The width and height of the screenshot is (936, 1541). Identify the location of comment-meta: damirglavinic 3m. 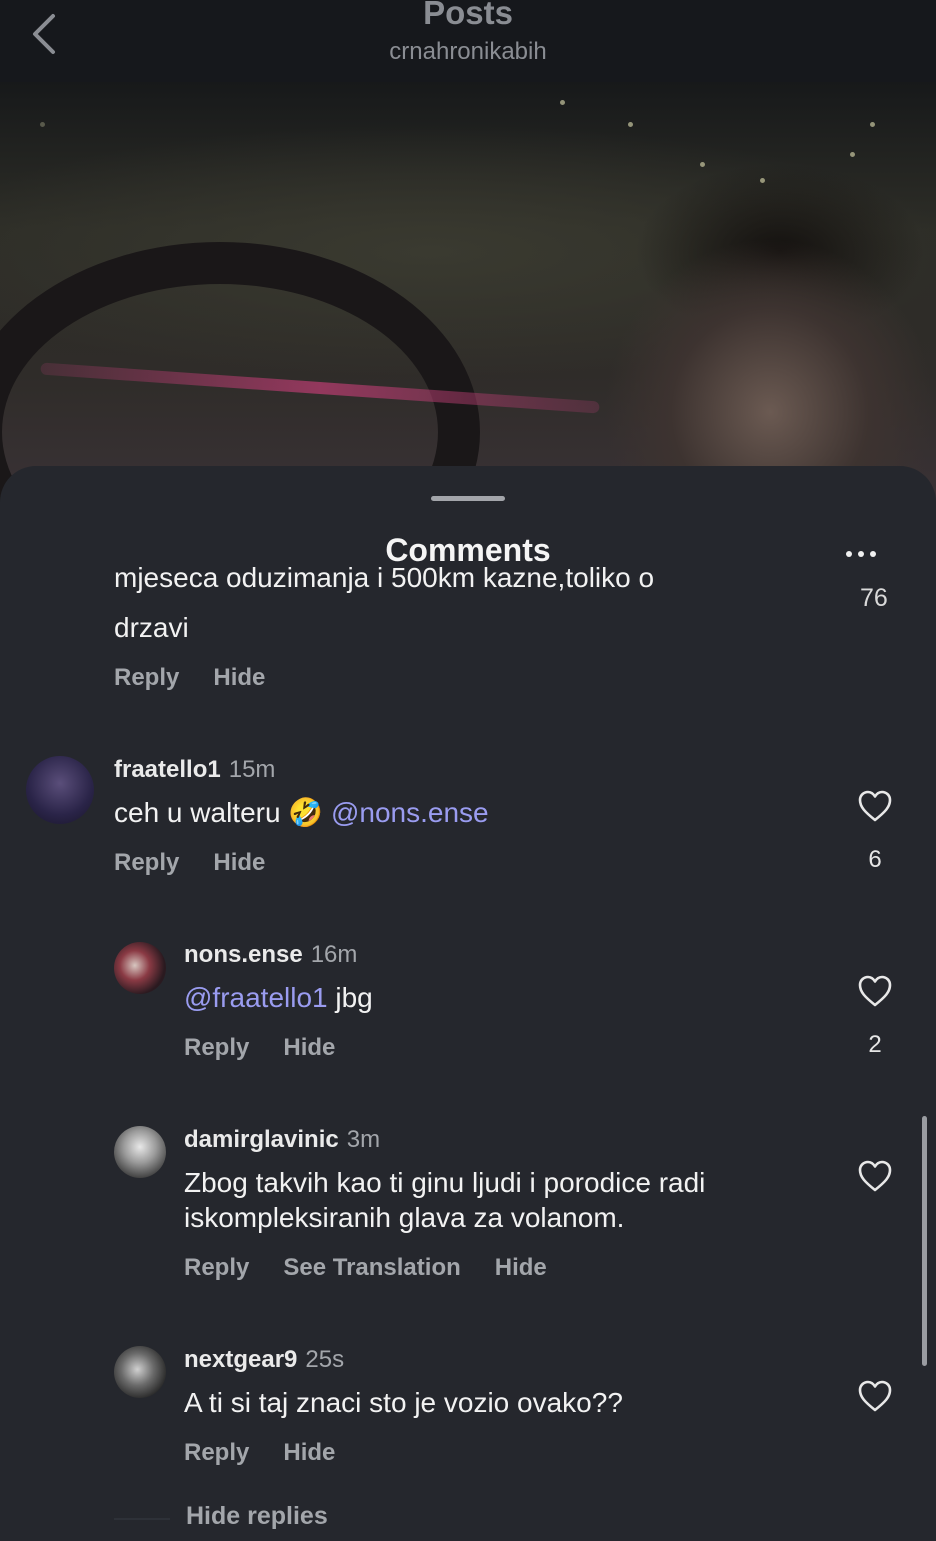
(282, 1140).